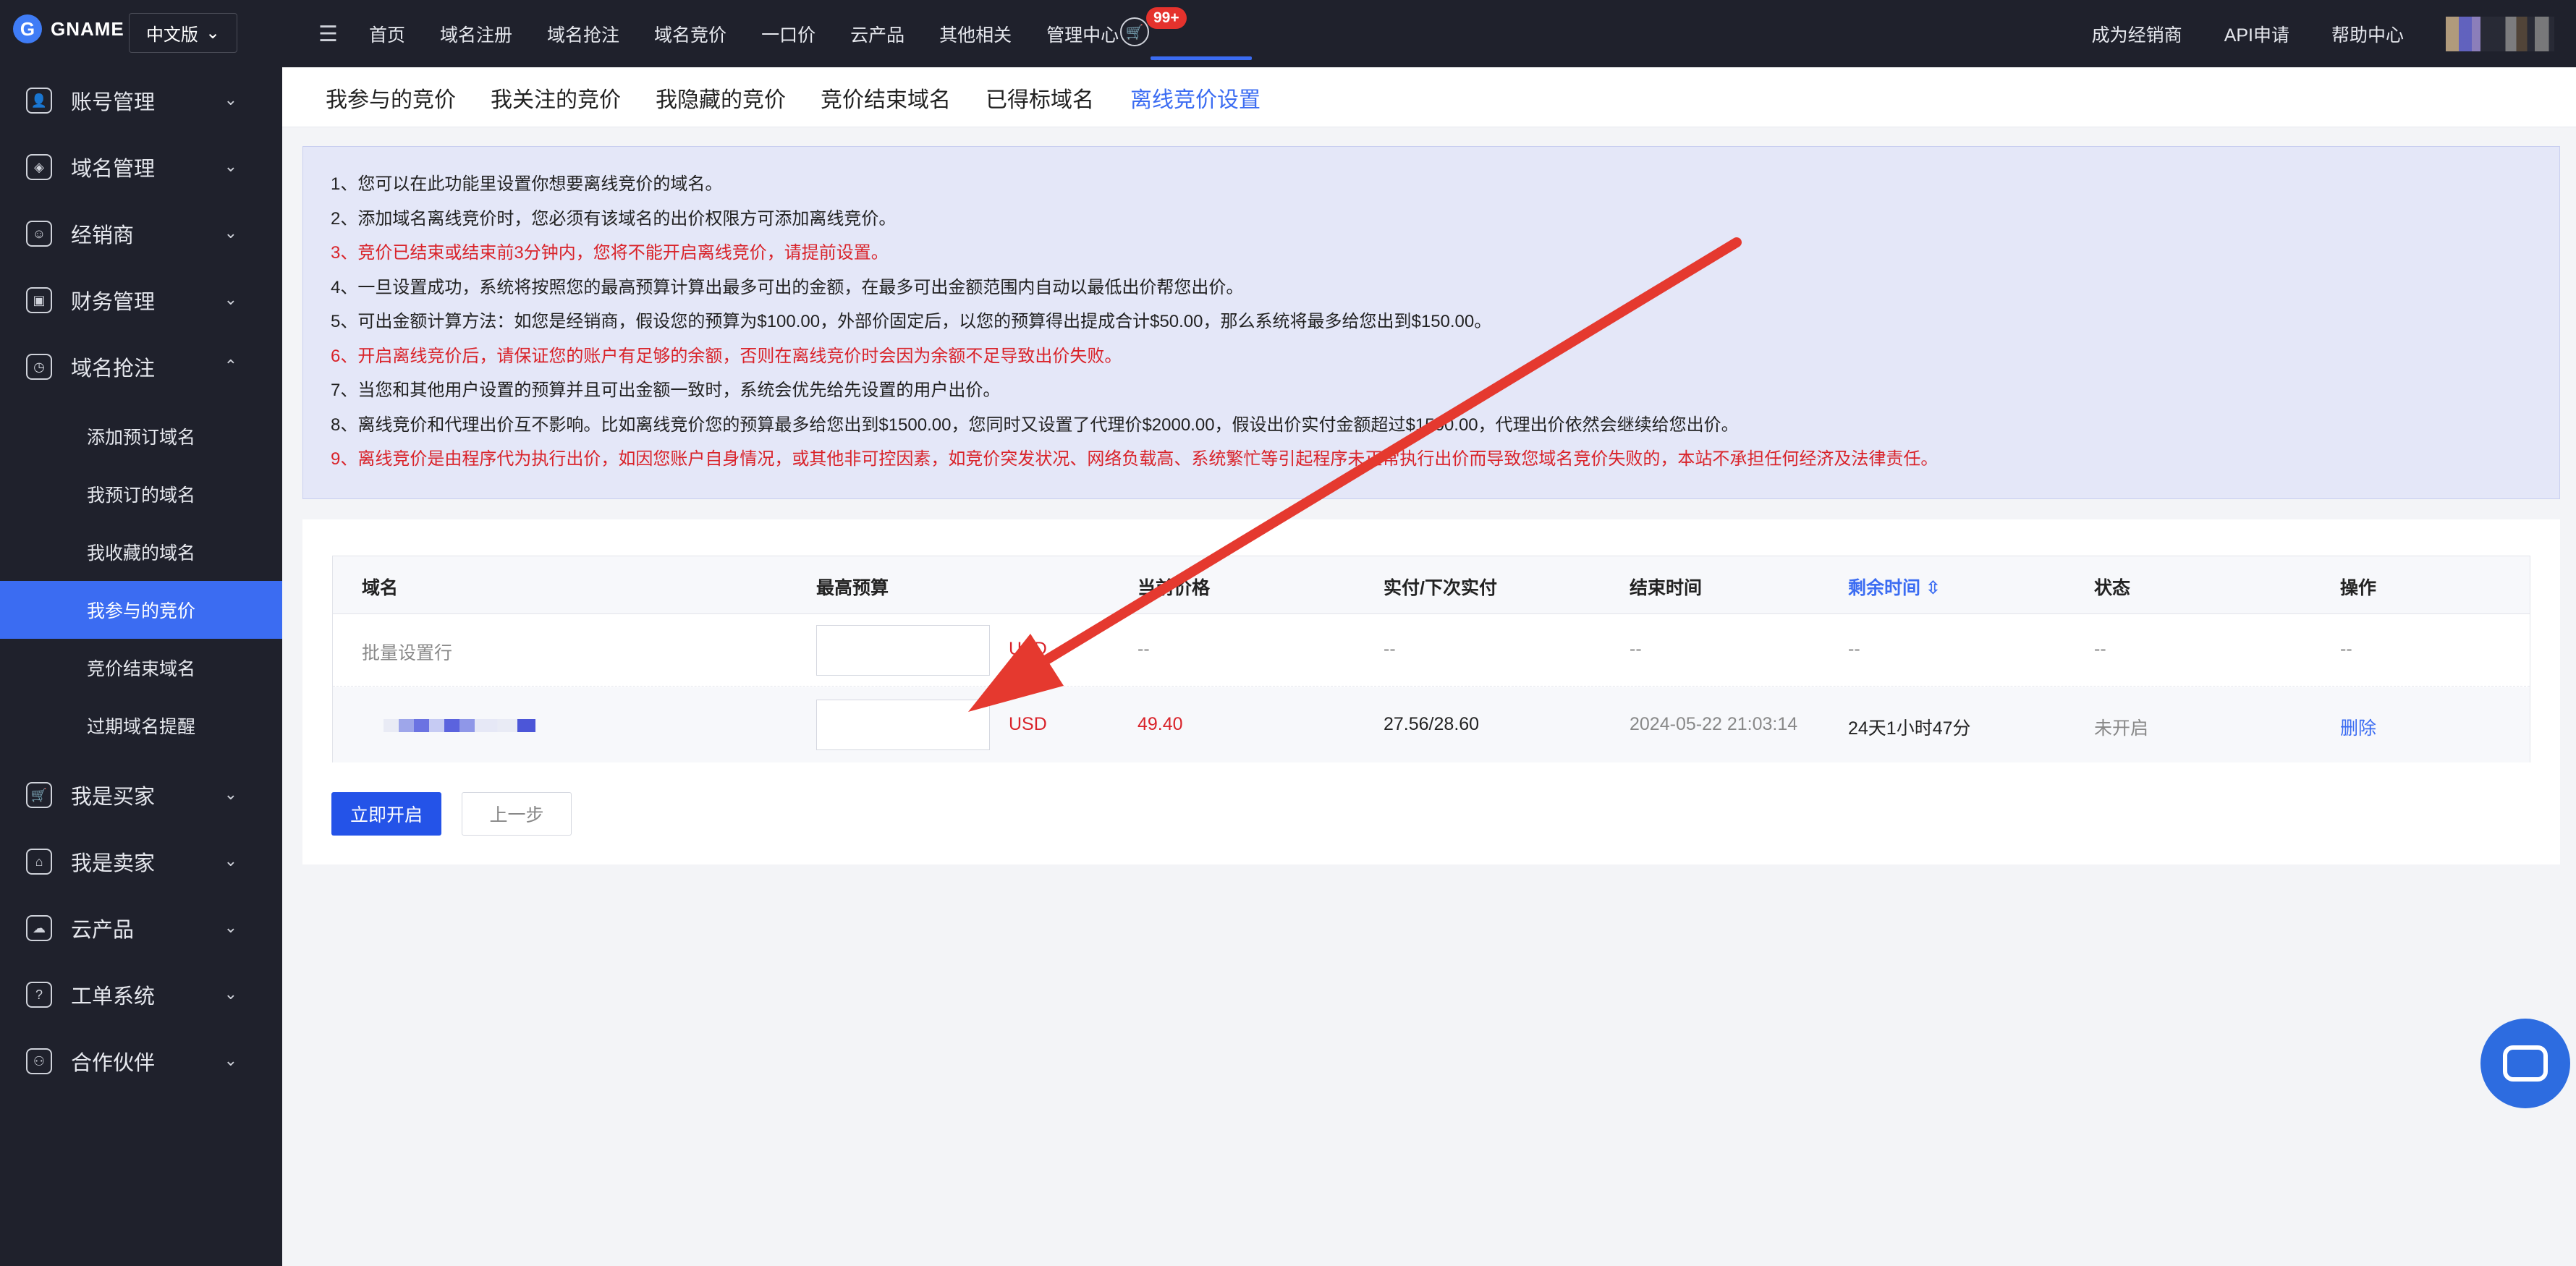  Describe the element at coordinates (141, 552) in the screenshot. I see `sidebar-item-my-favorites: 我收藏的域名` at that location.